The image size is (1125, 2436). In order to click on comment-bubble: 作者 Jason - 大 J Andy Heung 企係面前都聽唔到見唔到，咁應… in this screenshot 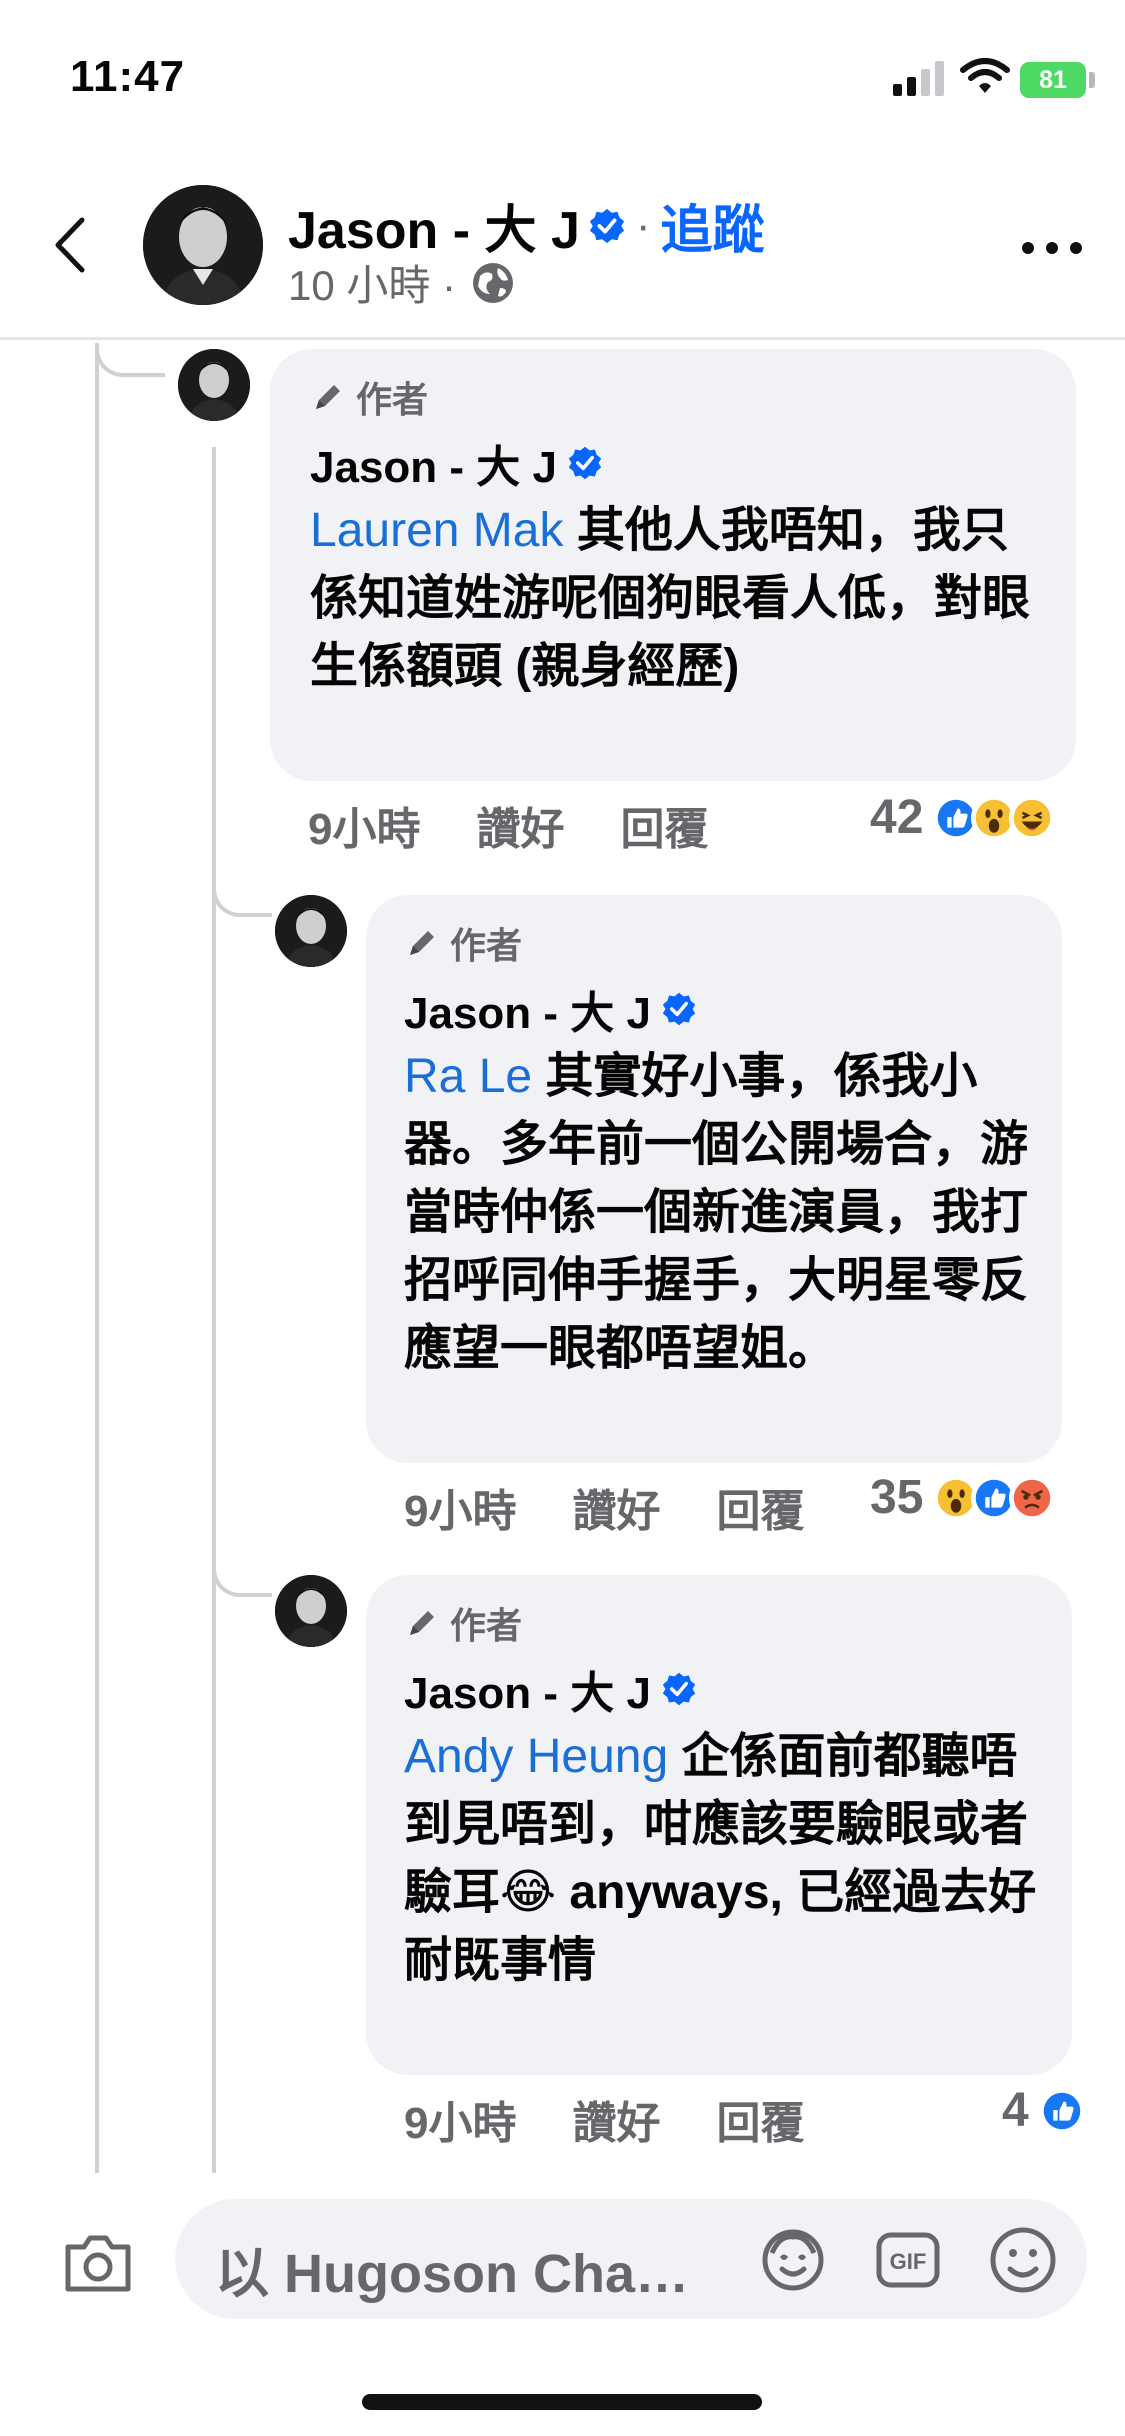, I will do `click(719, 1825)`.